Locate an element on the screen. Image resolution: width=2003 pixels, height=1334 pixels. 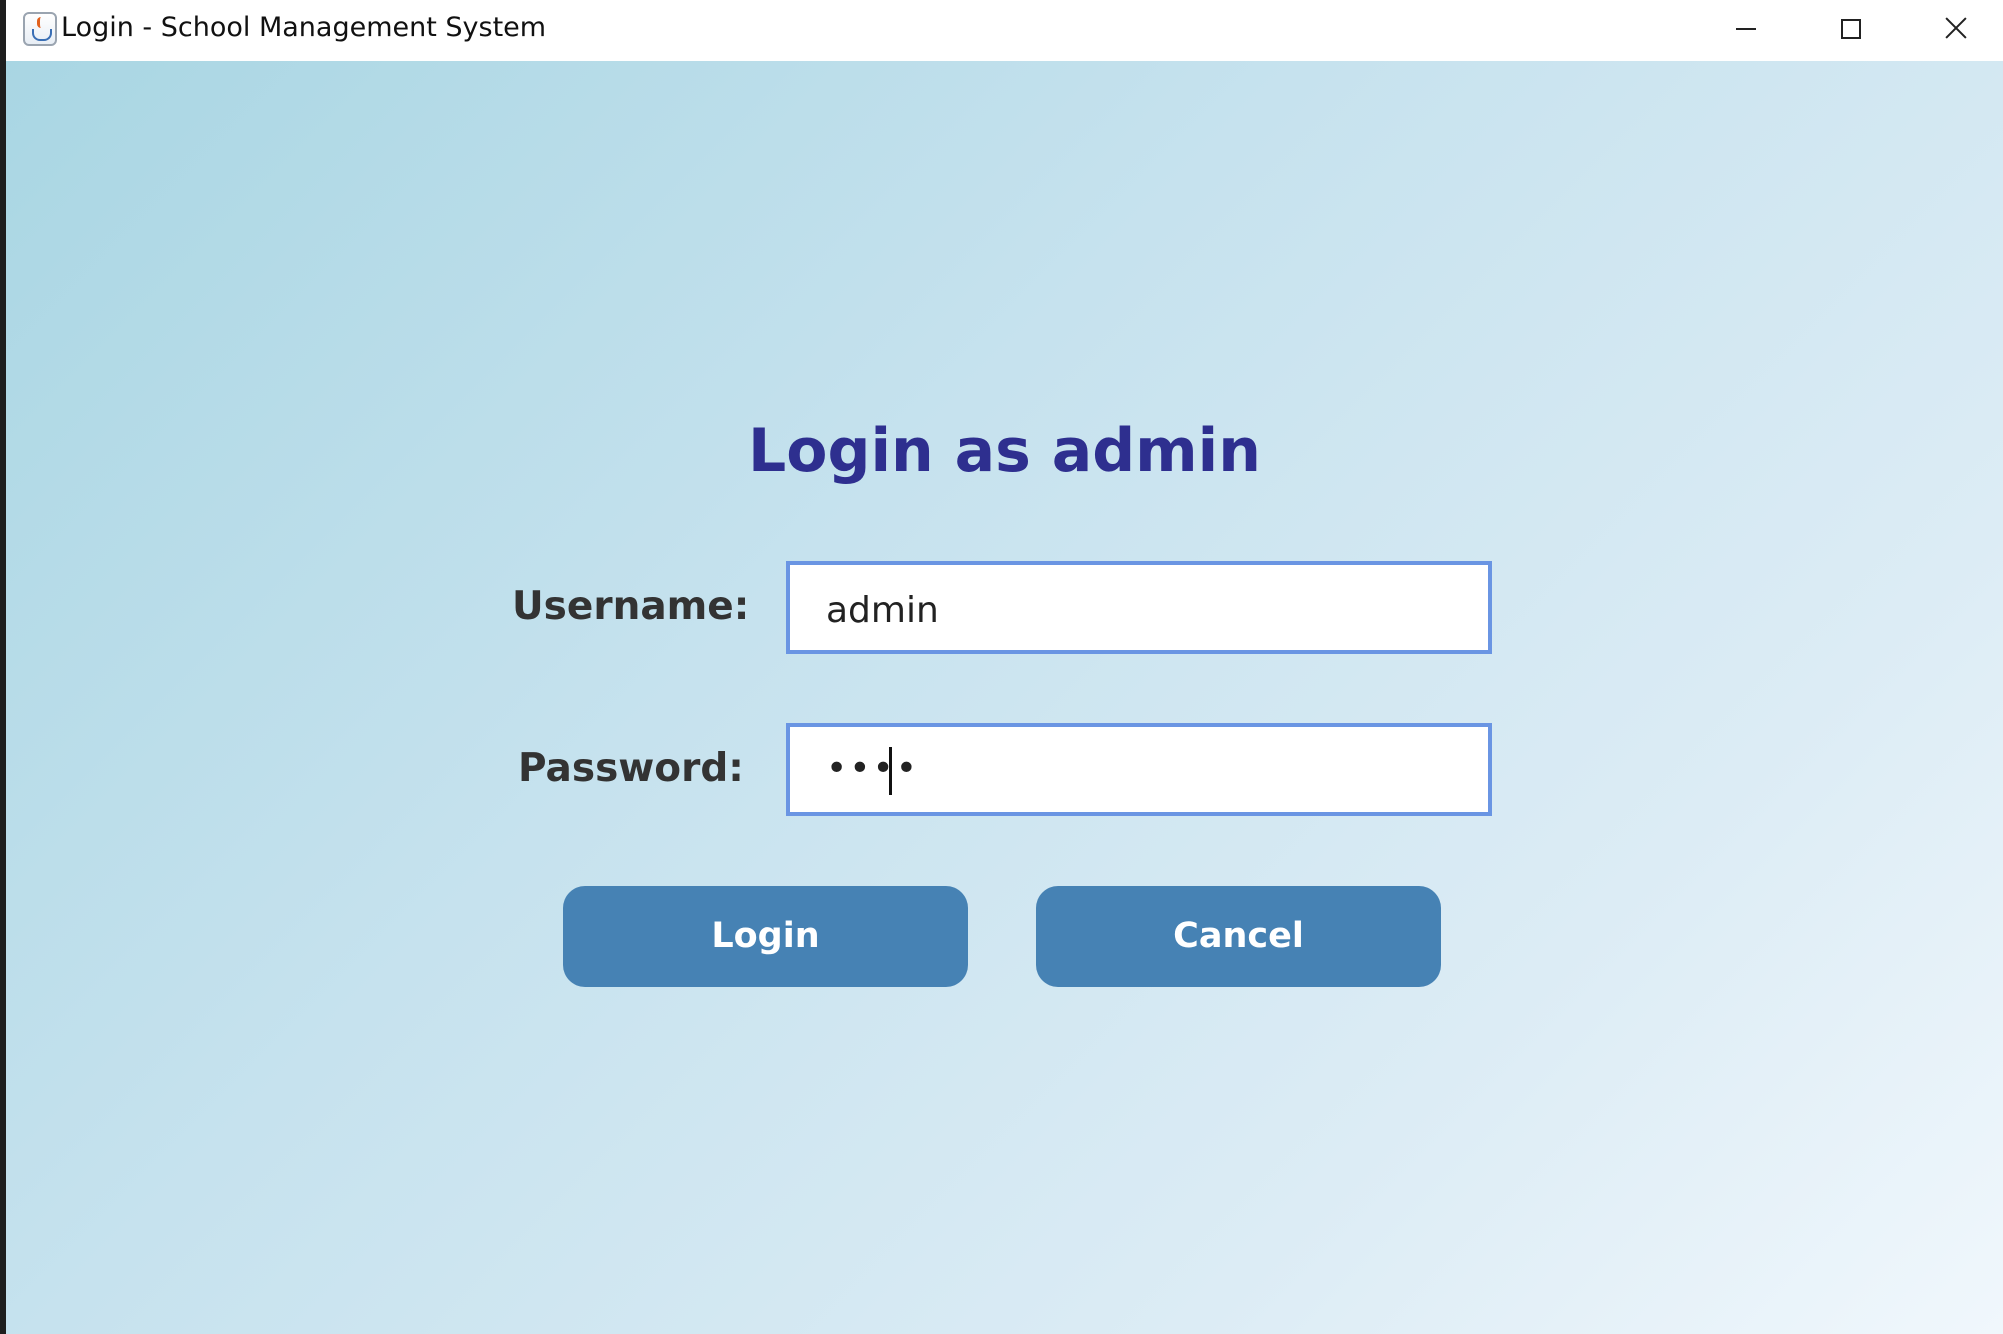
password-value: •••• is located at coordinates (872, 768).